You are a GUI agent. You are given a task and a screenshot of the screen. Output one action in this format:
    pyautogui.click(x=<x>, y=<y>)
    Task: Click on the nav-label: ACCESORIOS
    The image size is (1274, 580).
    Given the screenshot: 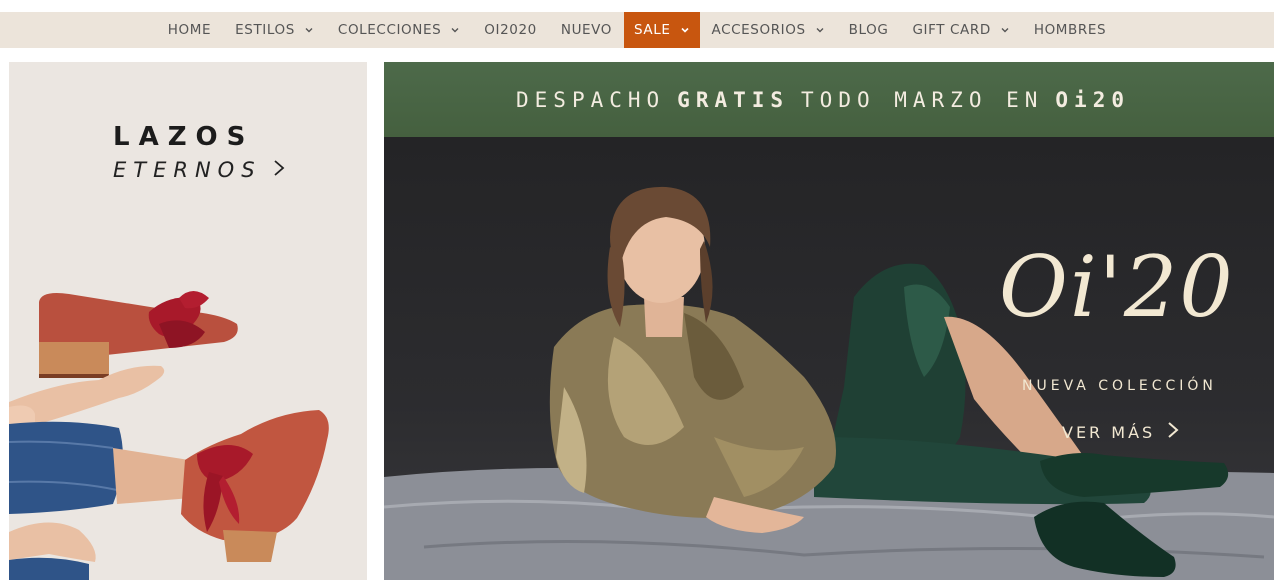 What is the action you would take?
    pyautogui.click(x=758, y=30)
    